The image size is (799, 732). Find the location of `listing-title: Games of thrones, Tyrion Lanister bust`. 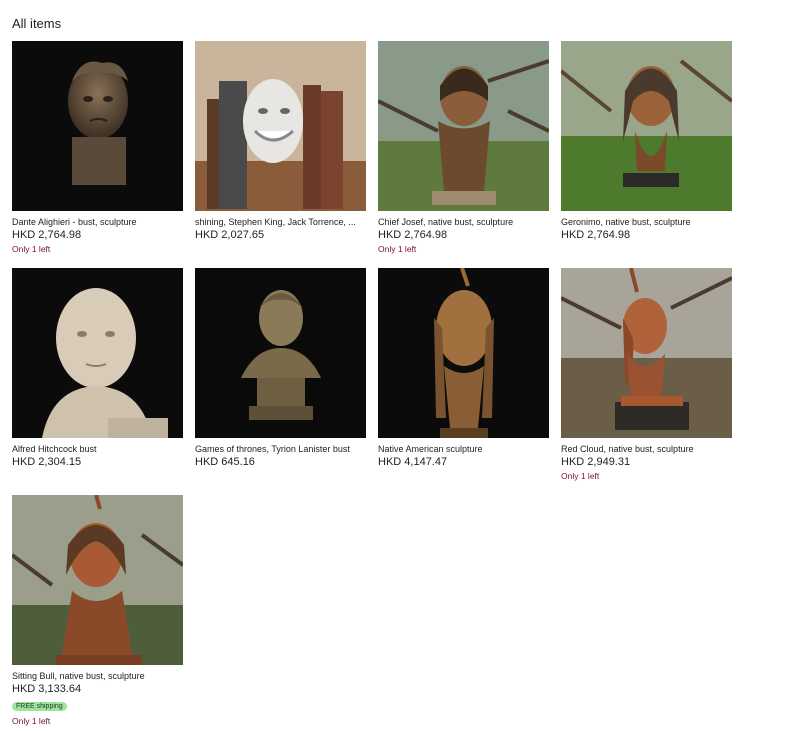

listing-title: Games of thrones, Tyrion Lanister bust is located at coordinates (280, 449).